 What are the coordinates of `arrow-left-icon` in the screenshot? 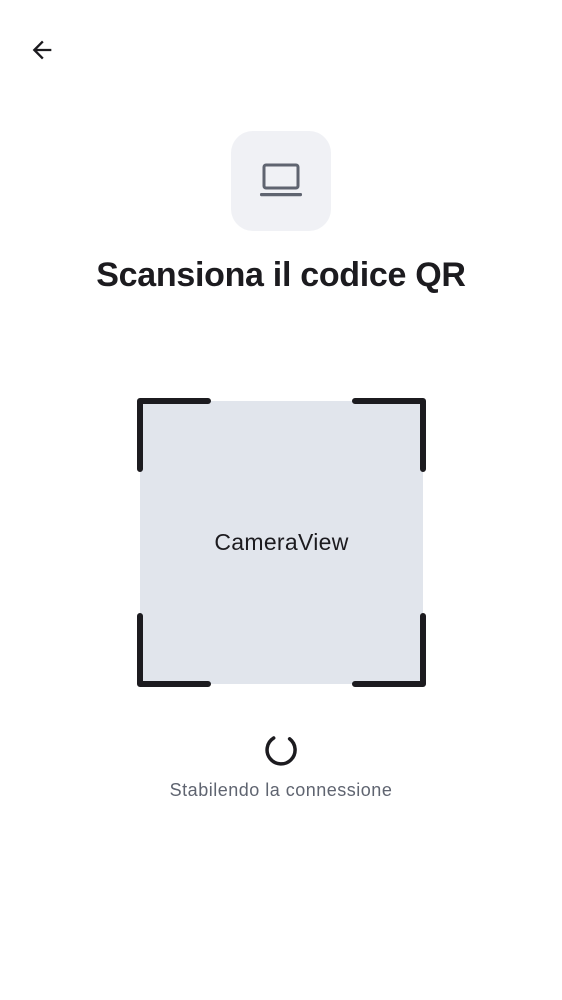 It's located at (42, 50).